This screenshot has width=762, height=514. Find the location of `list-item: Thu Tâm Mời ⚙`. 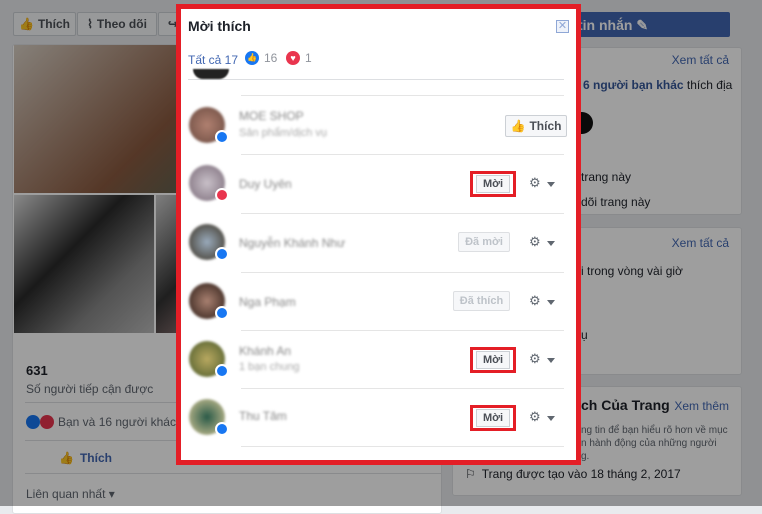

list-item: Thu Tâm Mời ⚙ is located at coordinates (378, 418).